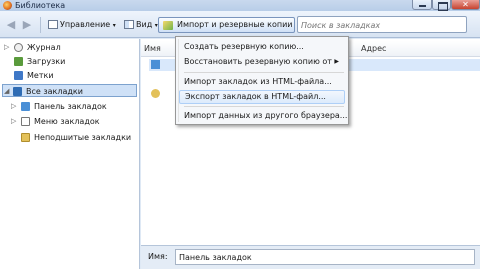  Describe the element at coordinates (70, 106) in the screenshot. I see `sidebar-item-label: Панель закладок` at that location.